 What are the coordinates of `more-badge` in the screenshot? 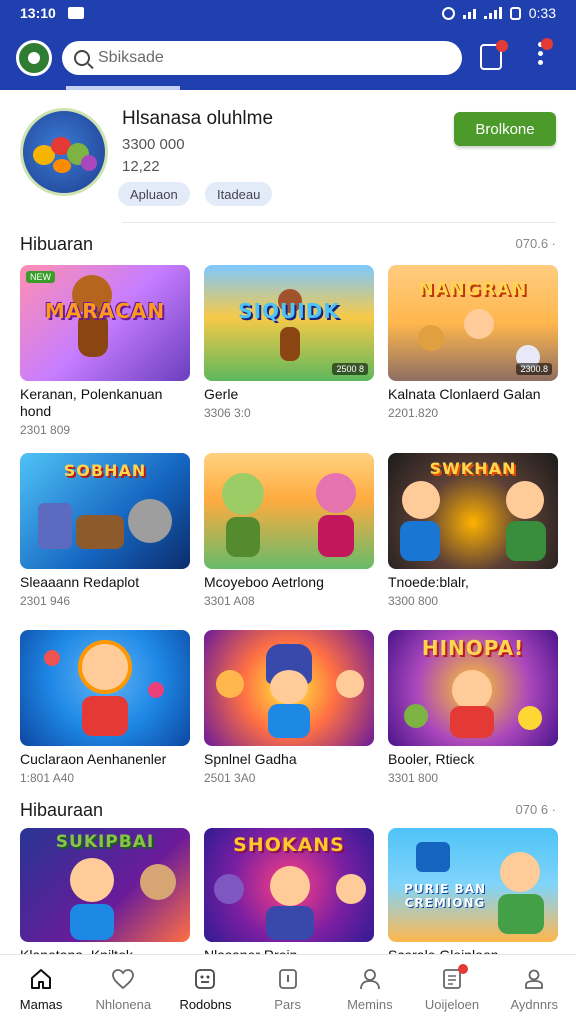 It's located at (547, 44).